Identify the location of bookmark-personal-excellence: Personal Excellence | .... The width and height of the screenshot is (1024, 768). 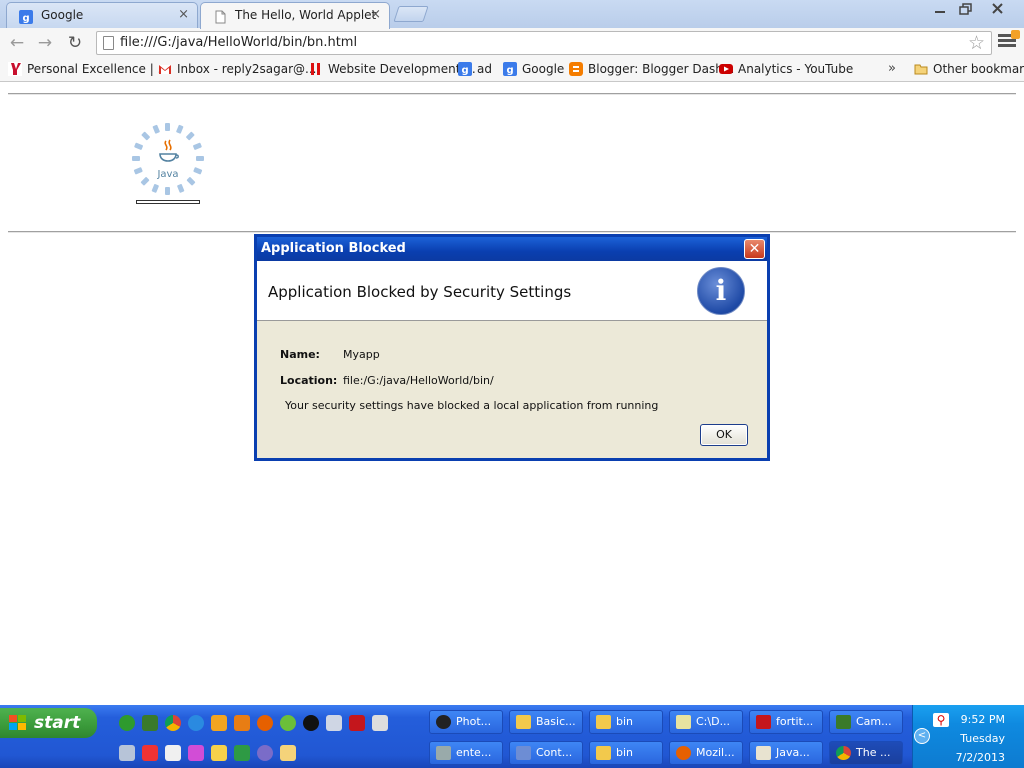
(88, 69).